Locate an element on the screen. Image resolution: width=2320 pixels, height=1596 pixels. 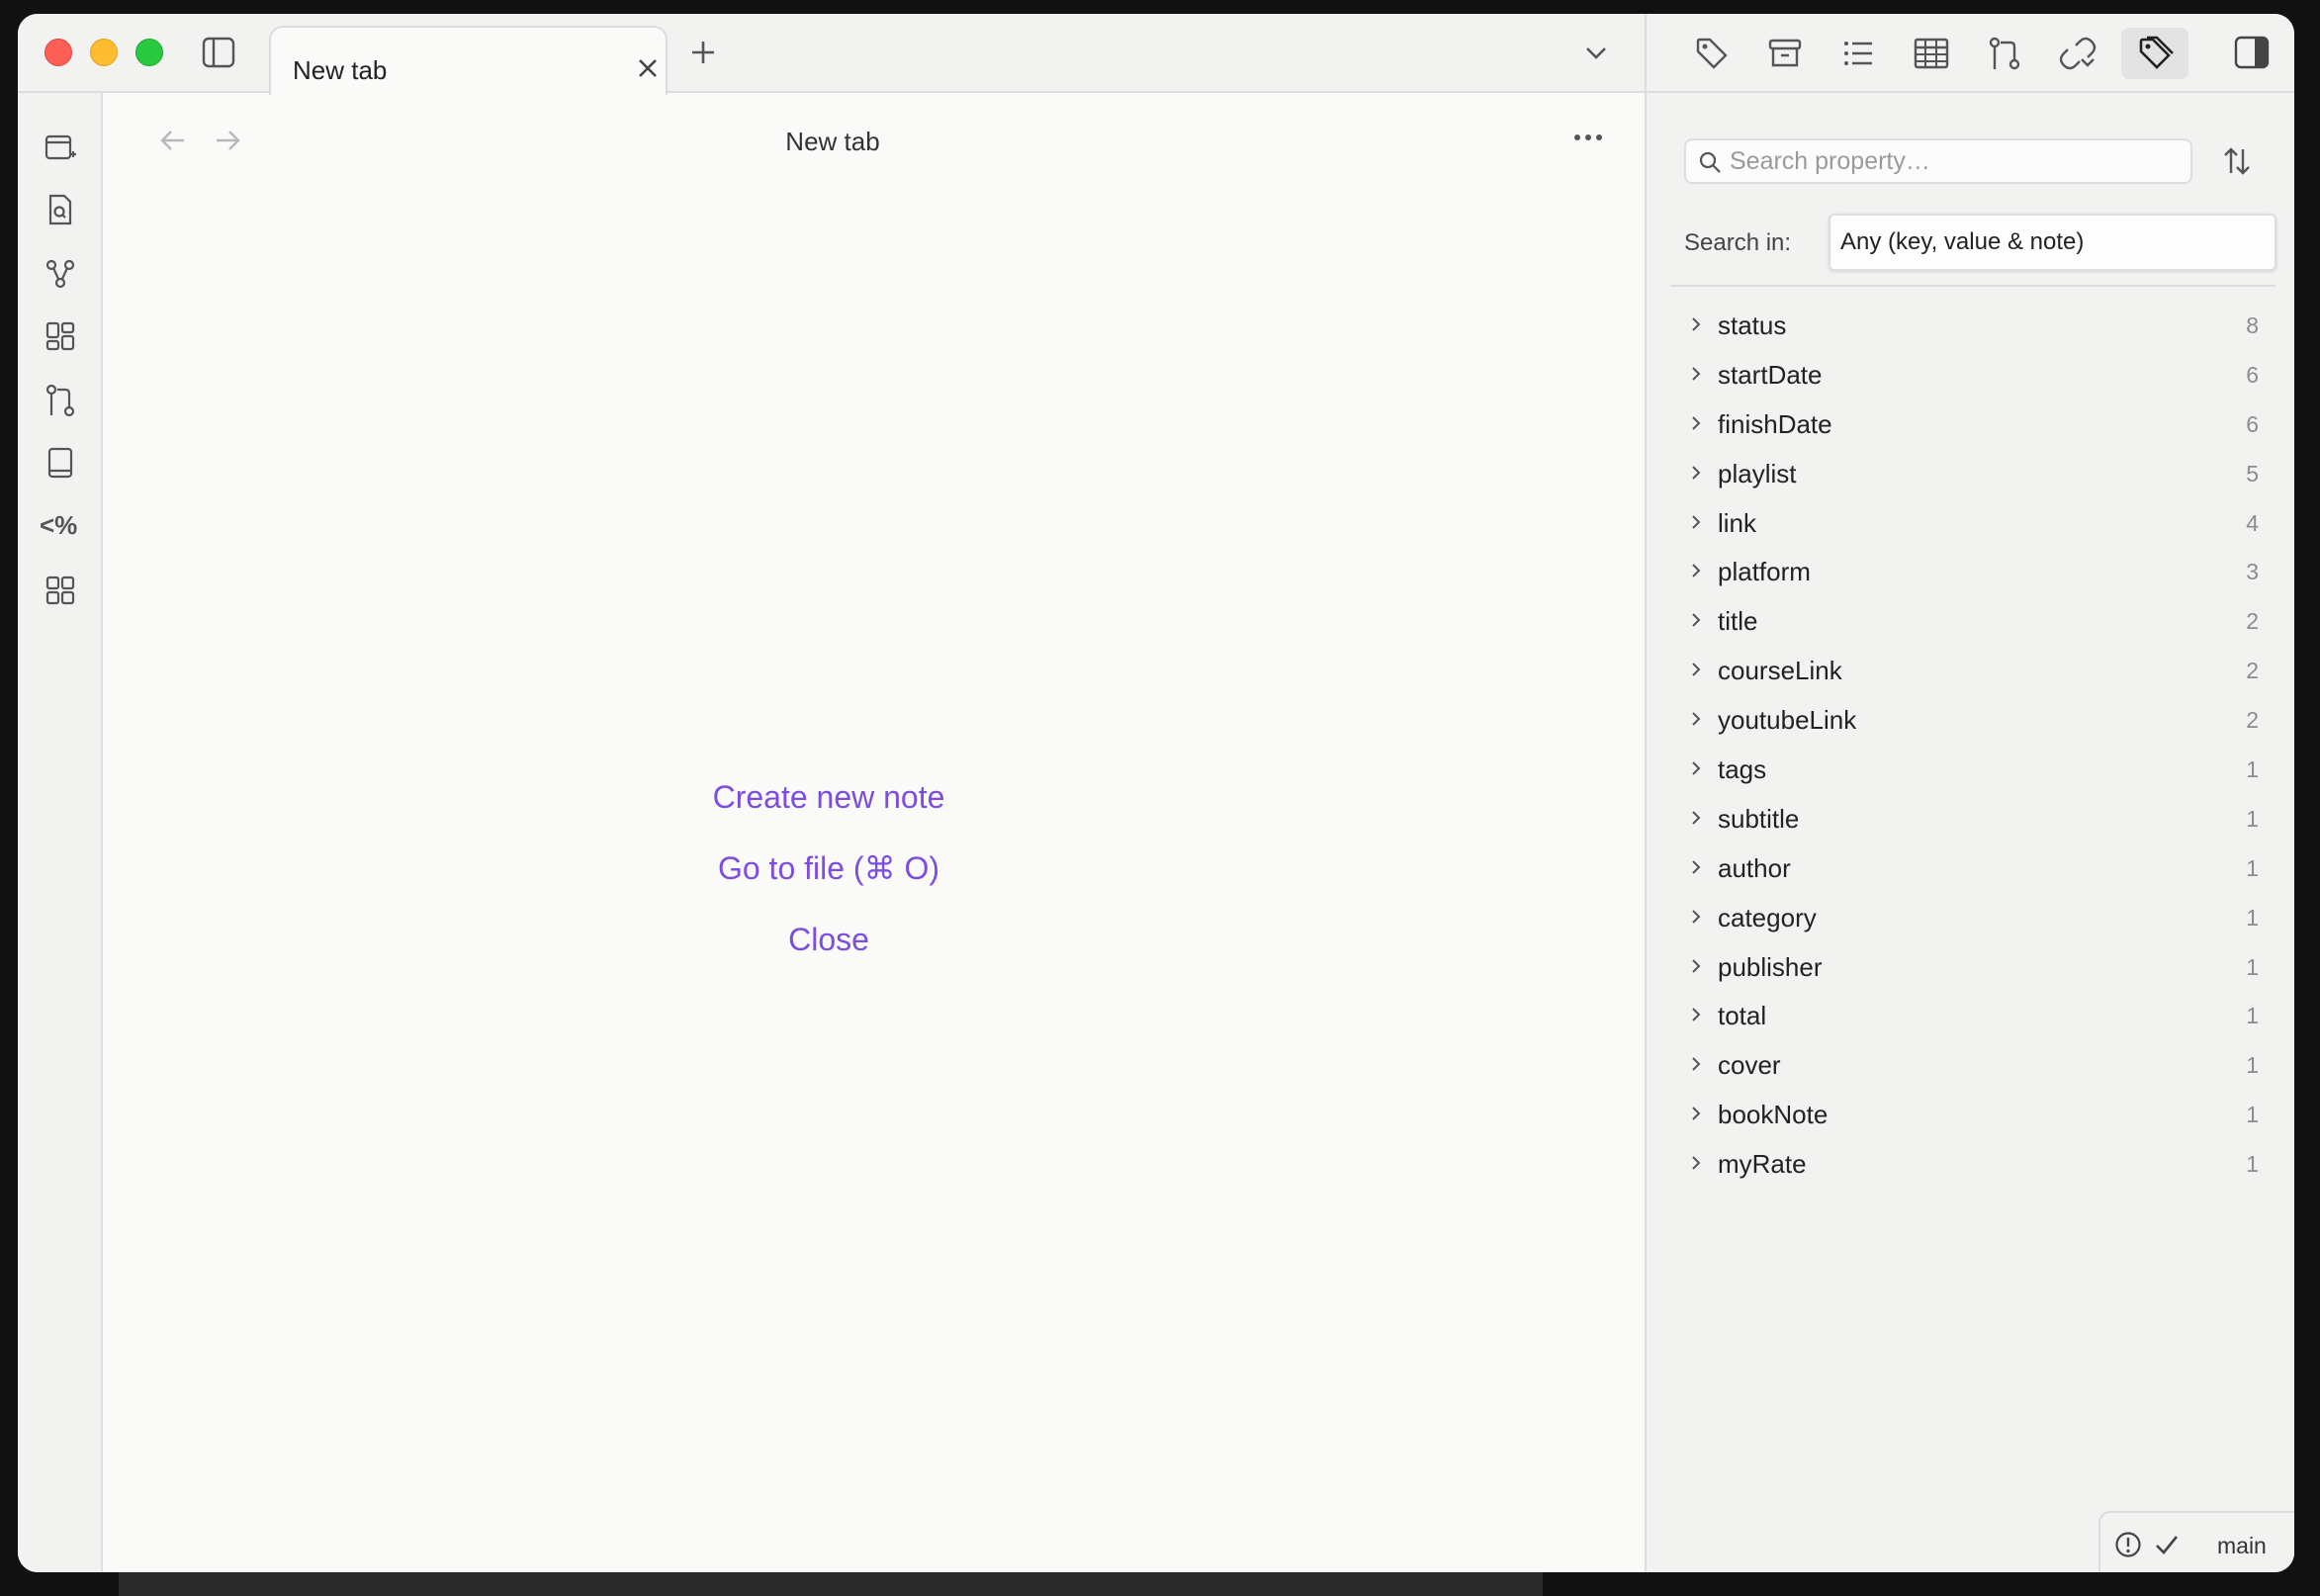
property-row: cover 1 is located at coordinates (1971, 1065).